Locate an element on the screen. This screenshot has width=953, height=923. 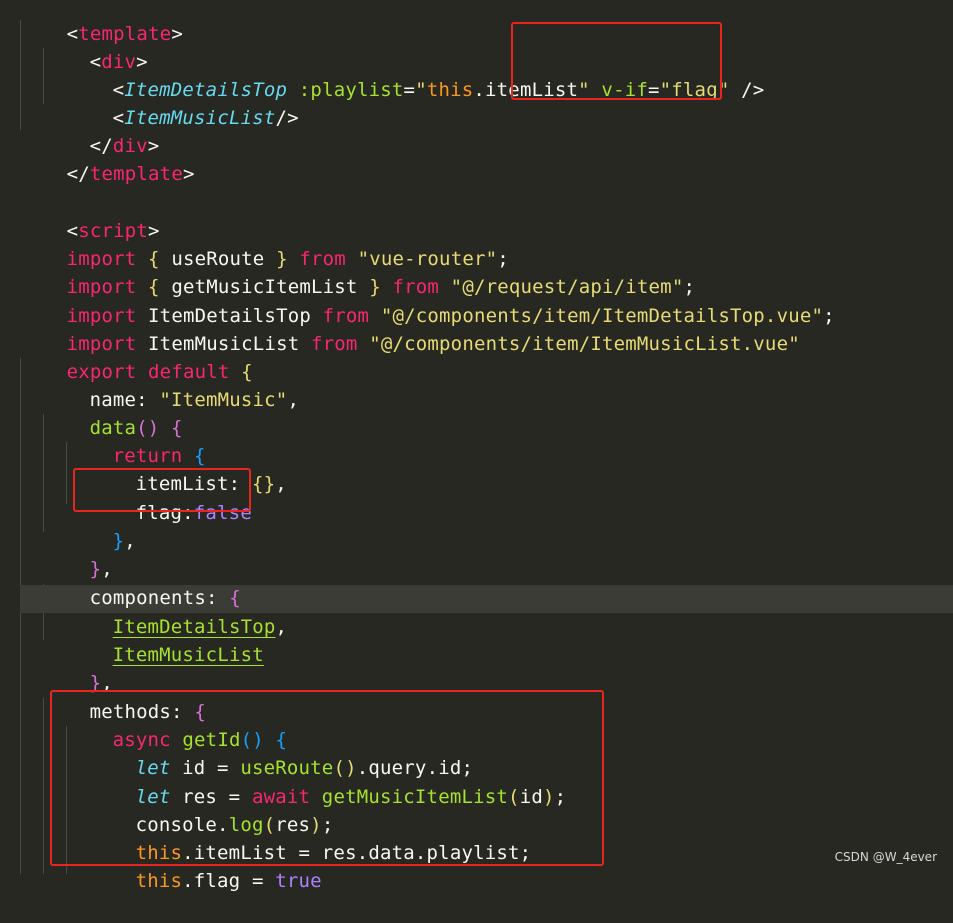
code-line: <template> is located at coordinates (101, 22).